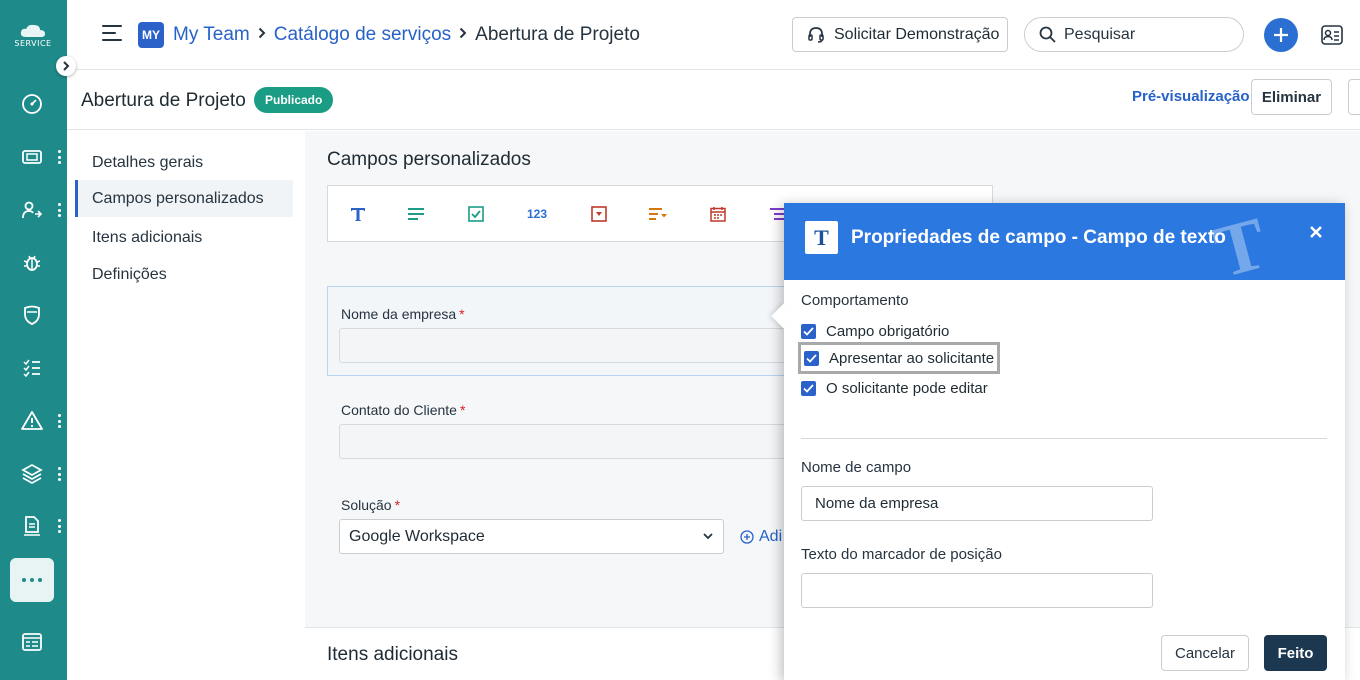 The width and height of the screenshot is (1360, 680). What do you see at coordinates (1038, 237) in the screenshot?
I see `panel-title: Propriedades de campo - Campo de texto` at bounding box center [1038, 237].